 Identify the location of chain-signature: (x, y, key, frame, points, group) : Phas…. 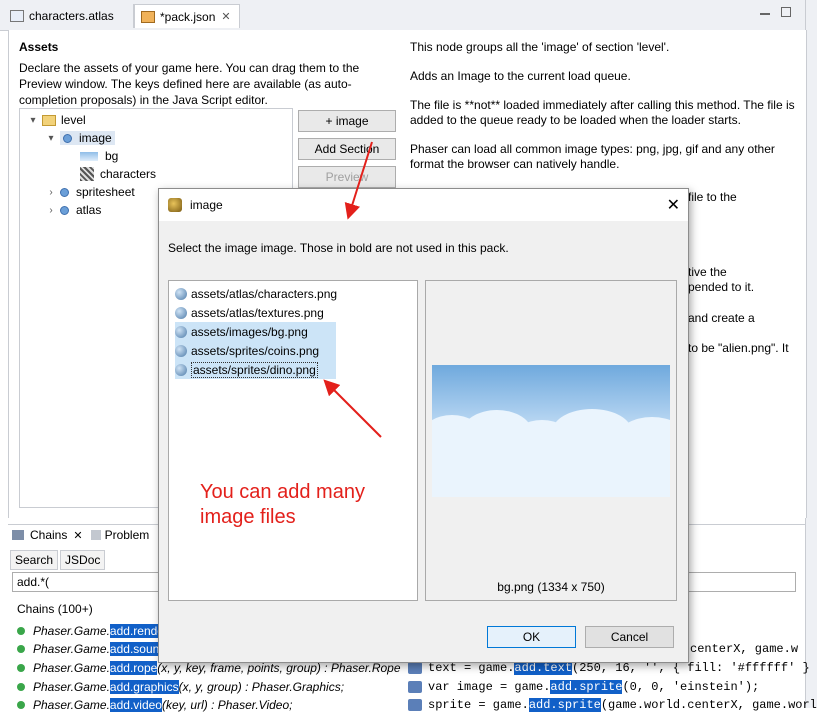
(279, 668).